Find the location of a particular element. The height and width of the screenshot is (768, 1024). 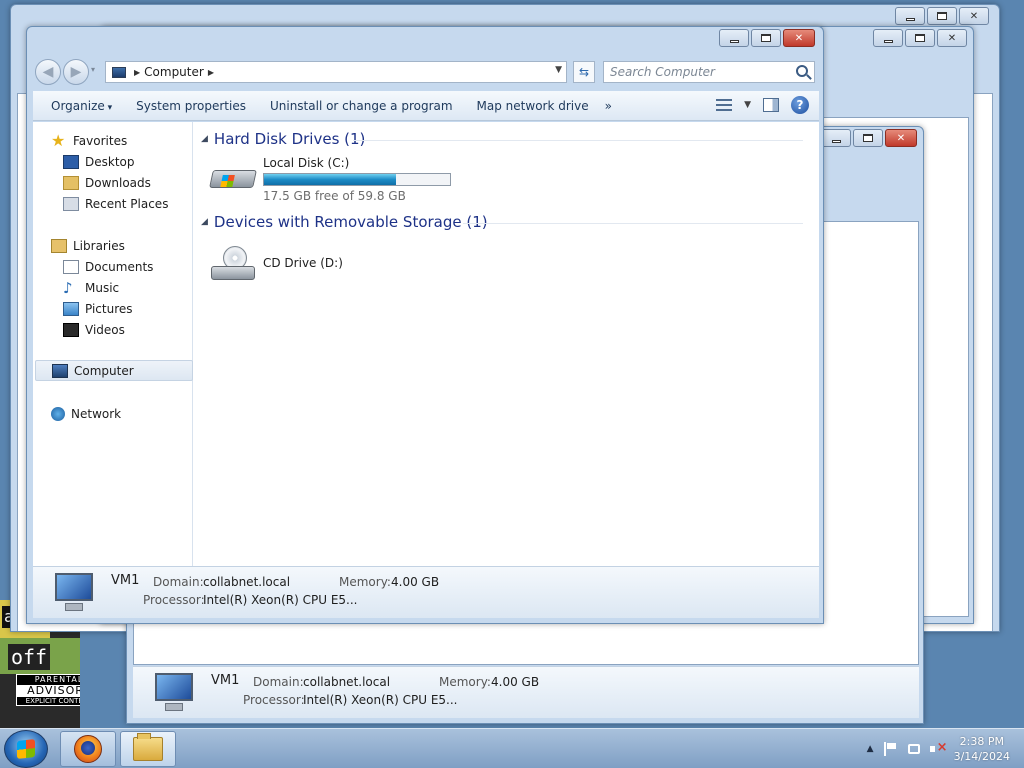

start-button is located at coordinates (26, 749).